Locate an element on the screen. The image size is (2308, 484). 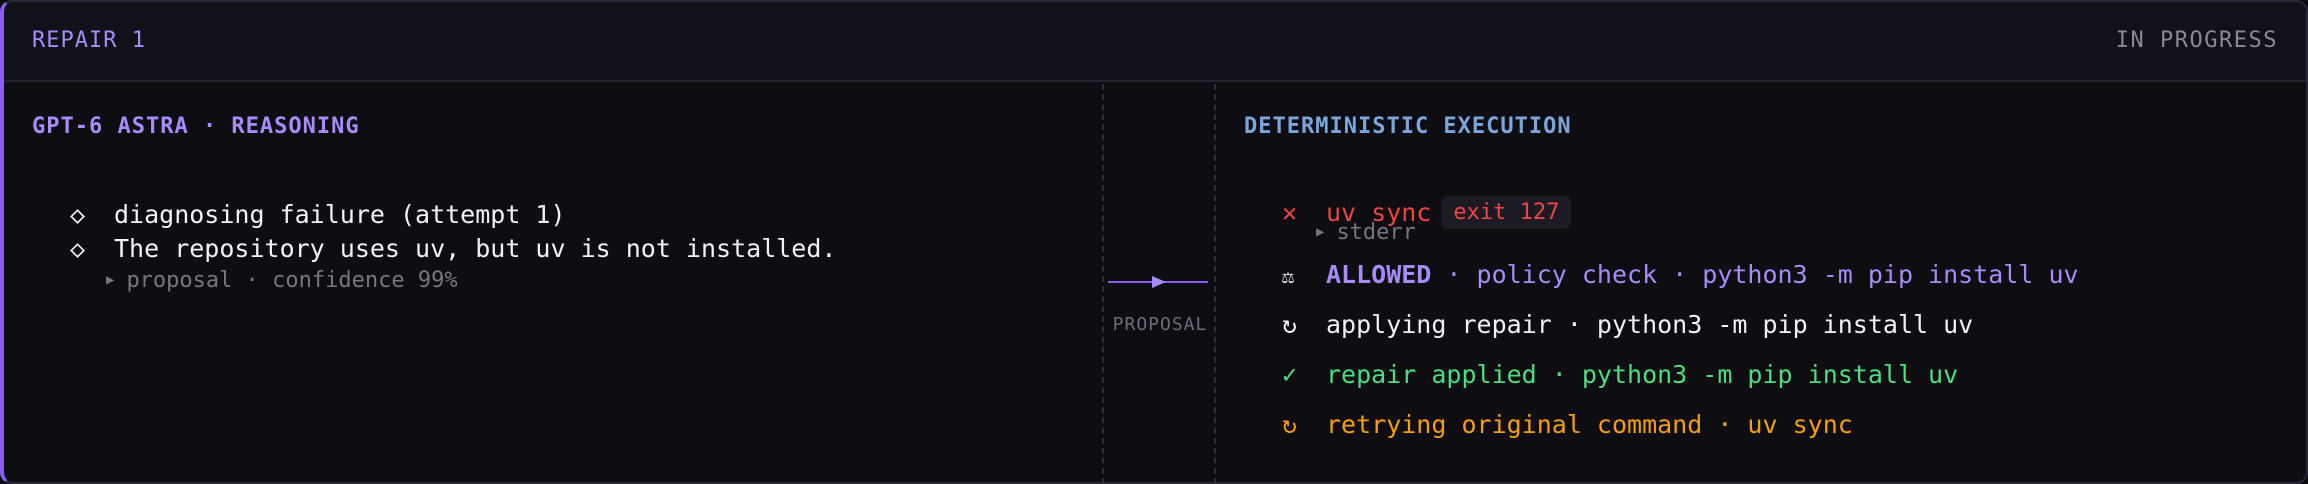
status-badge: IN PROGRESS is located at coordinates (2196, 40).